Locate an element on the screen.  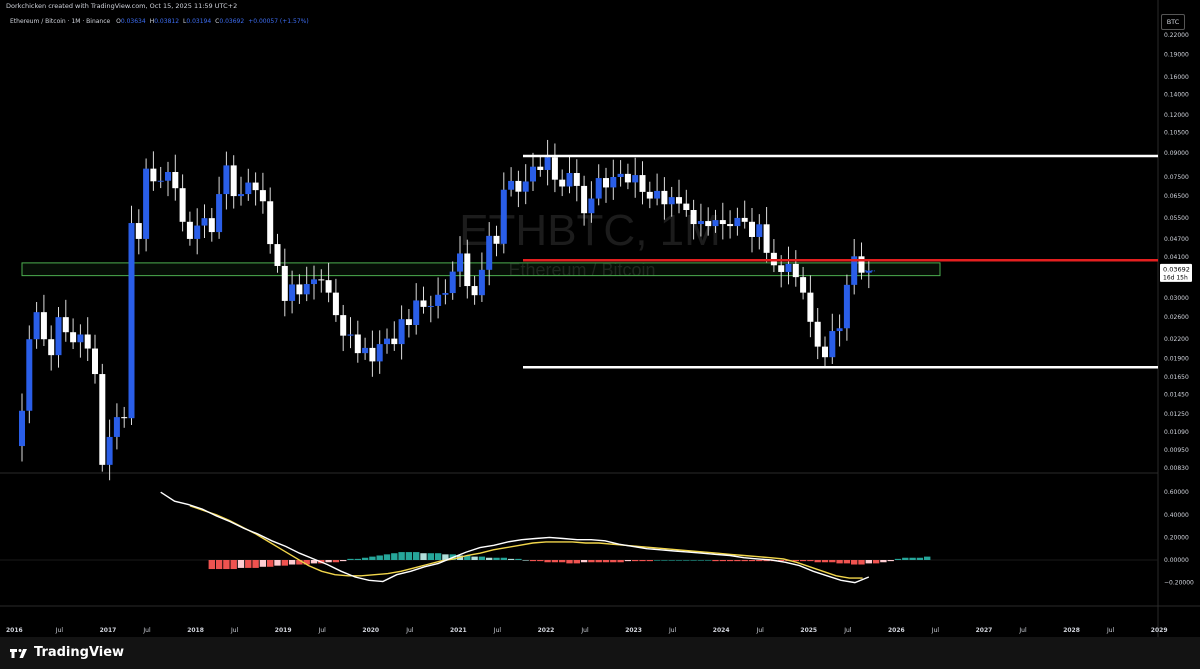
price-axis-label: 0.00830 is located at coordinates (1176, 468).